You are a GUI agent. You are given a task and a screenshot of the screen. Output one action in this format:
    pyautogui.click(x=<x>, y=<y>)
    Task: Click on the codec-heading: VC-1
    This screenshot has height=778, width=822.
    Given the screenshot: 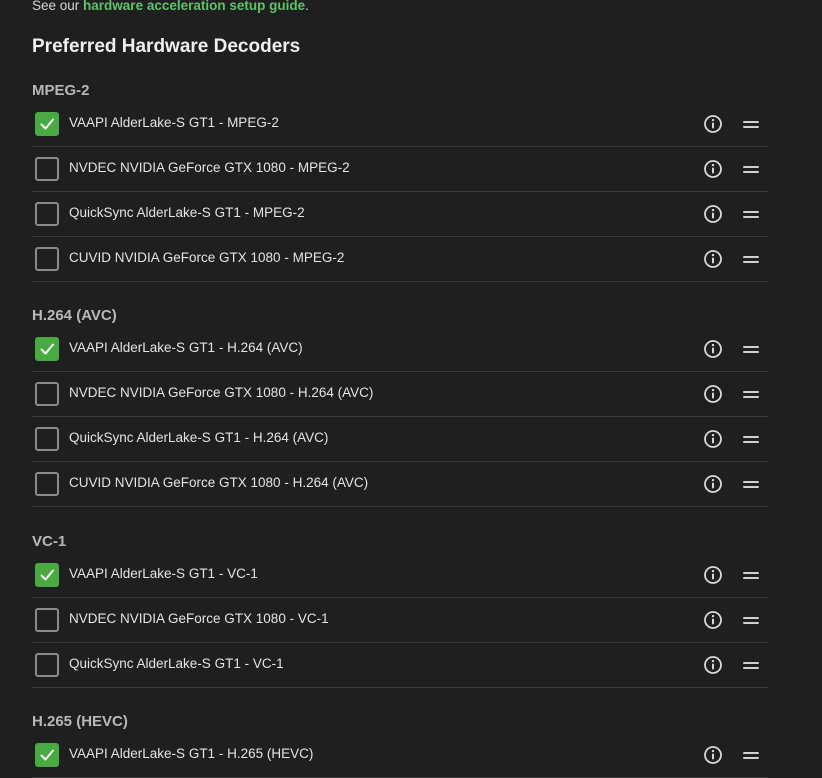 What is the action you would take?
    pyautogui.click(x=49, y=541)
    